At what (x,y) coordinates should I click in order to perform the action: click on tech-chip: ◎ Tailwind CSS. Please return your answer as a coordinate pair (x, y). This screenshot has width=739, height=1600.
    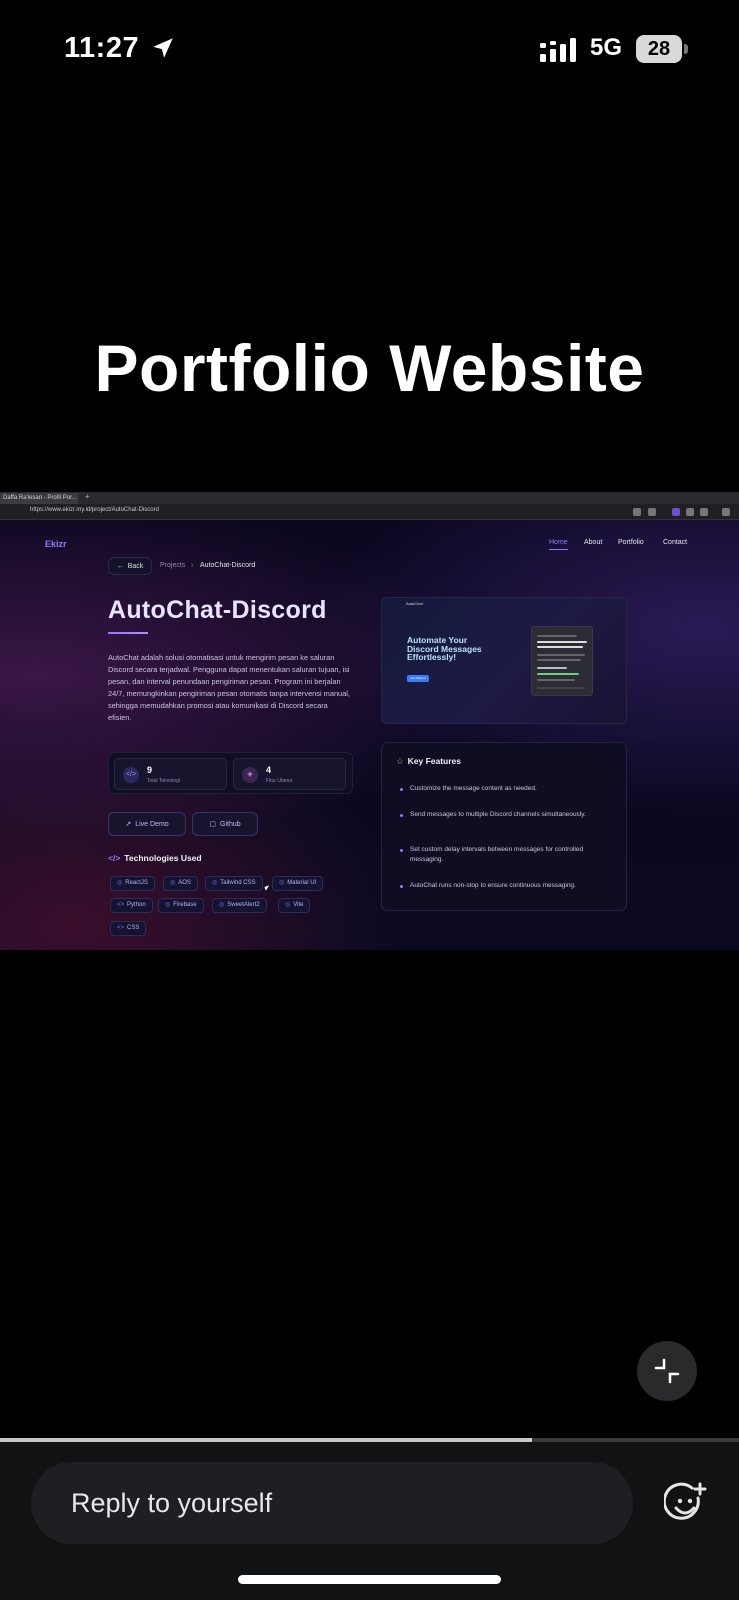
    Looking at the image, I should click on (234, 883).